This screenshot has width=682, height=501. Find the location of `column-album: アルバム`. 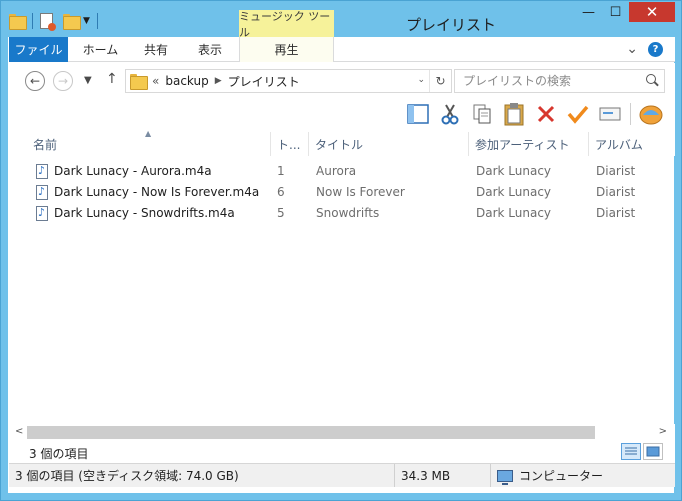

column-album: アルバム is located at coordinates (632, 144).